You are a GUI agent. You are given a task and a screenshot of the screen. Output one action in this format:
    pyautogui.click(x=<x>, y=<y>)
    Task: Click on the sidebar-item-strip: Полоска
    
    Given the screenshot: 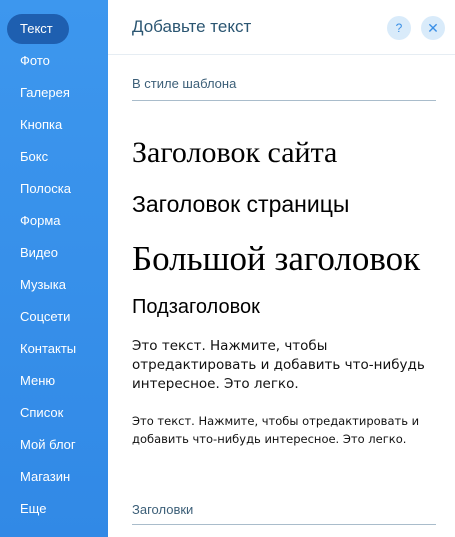 What is the action you would take?
    pyautogui.click(x=39, y=189)
    